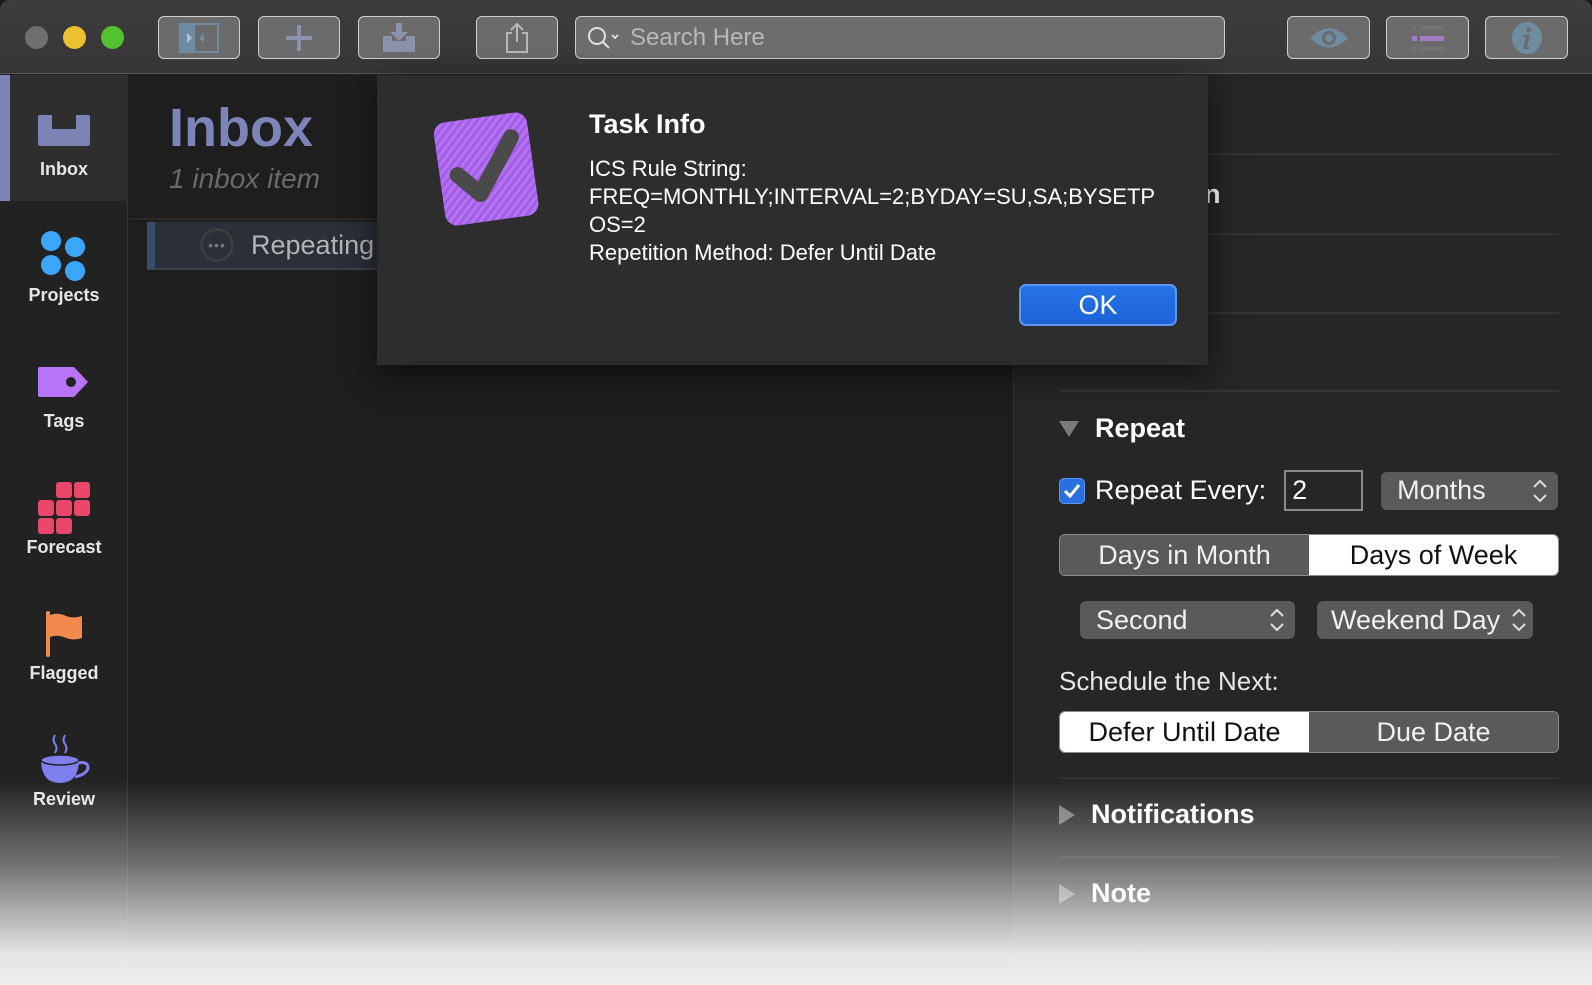 This screenshot has height=985, width=1592. I want to click on share-icon, so click(517, 37).